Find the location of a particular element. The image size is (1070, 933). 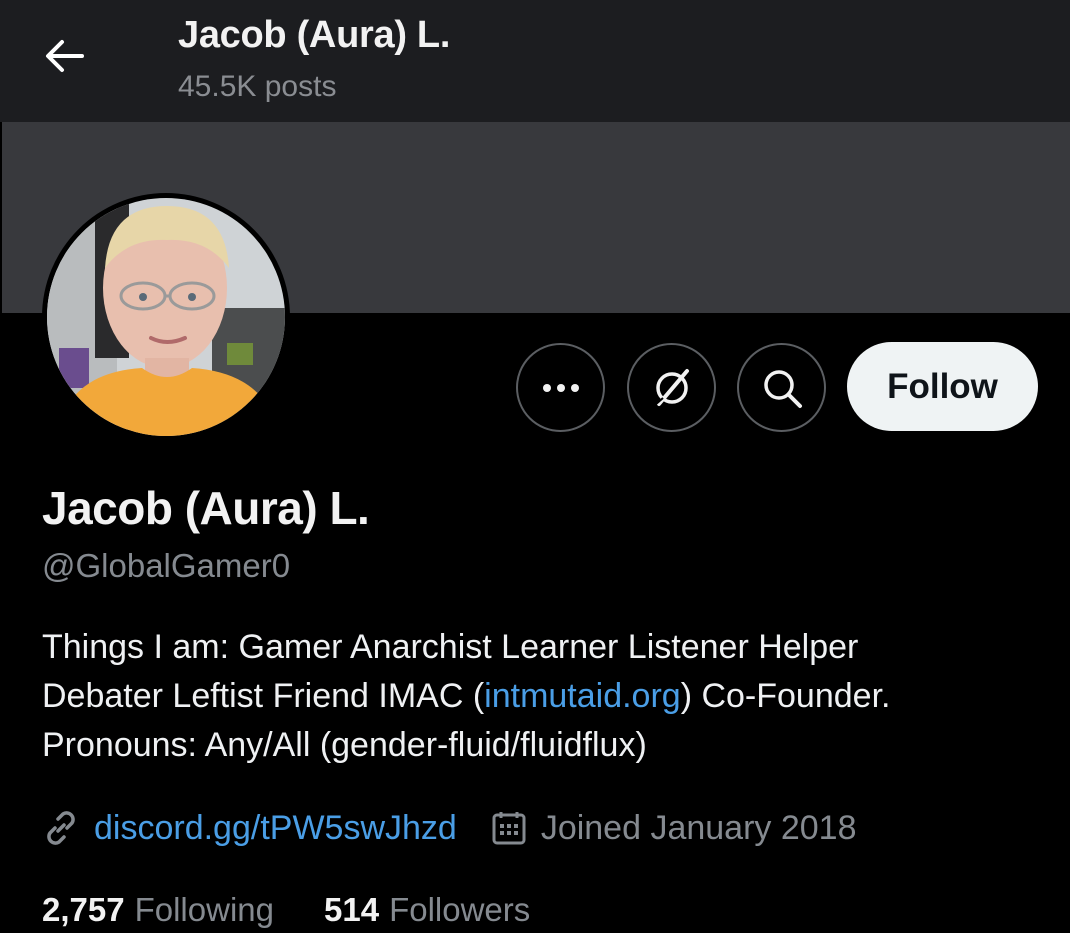

more-options-button is located at coordinates (560, 387).